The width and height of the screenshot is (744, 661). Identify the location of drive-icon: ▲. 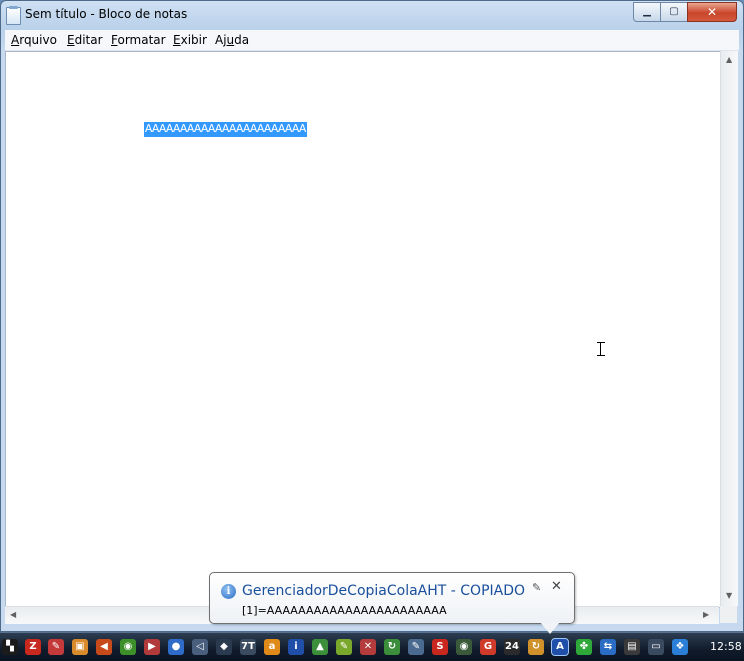
(320, 647).